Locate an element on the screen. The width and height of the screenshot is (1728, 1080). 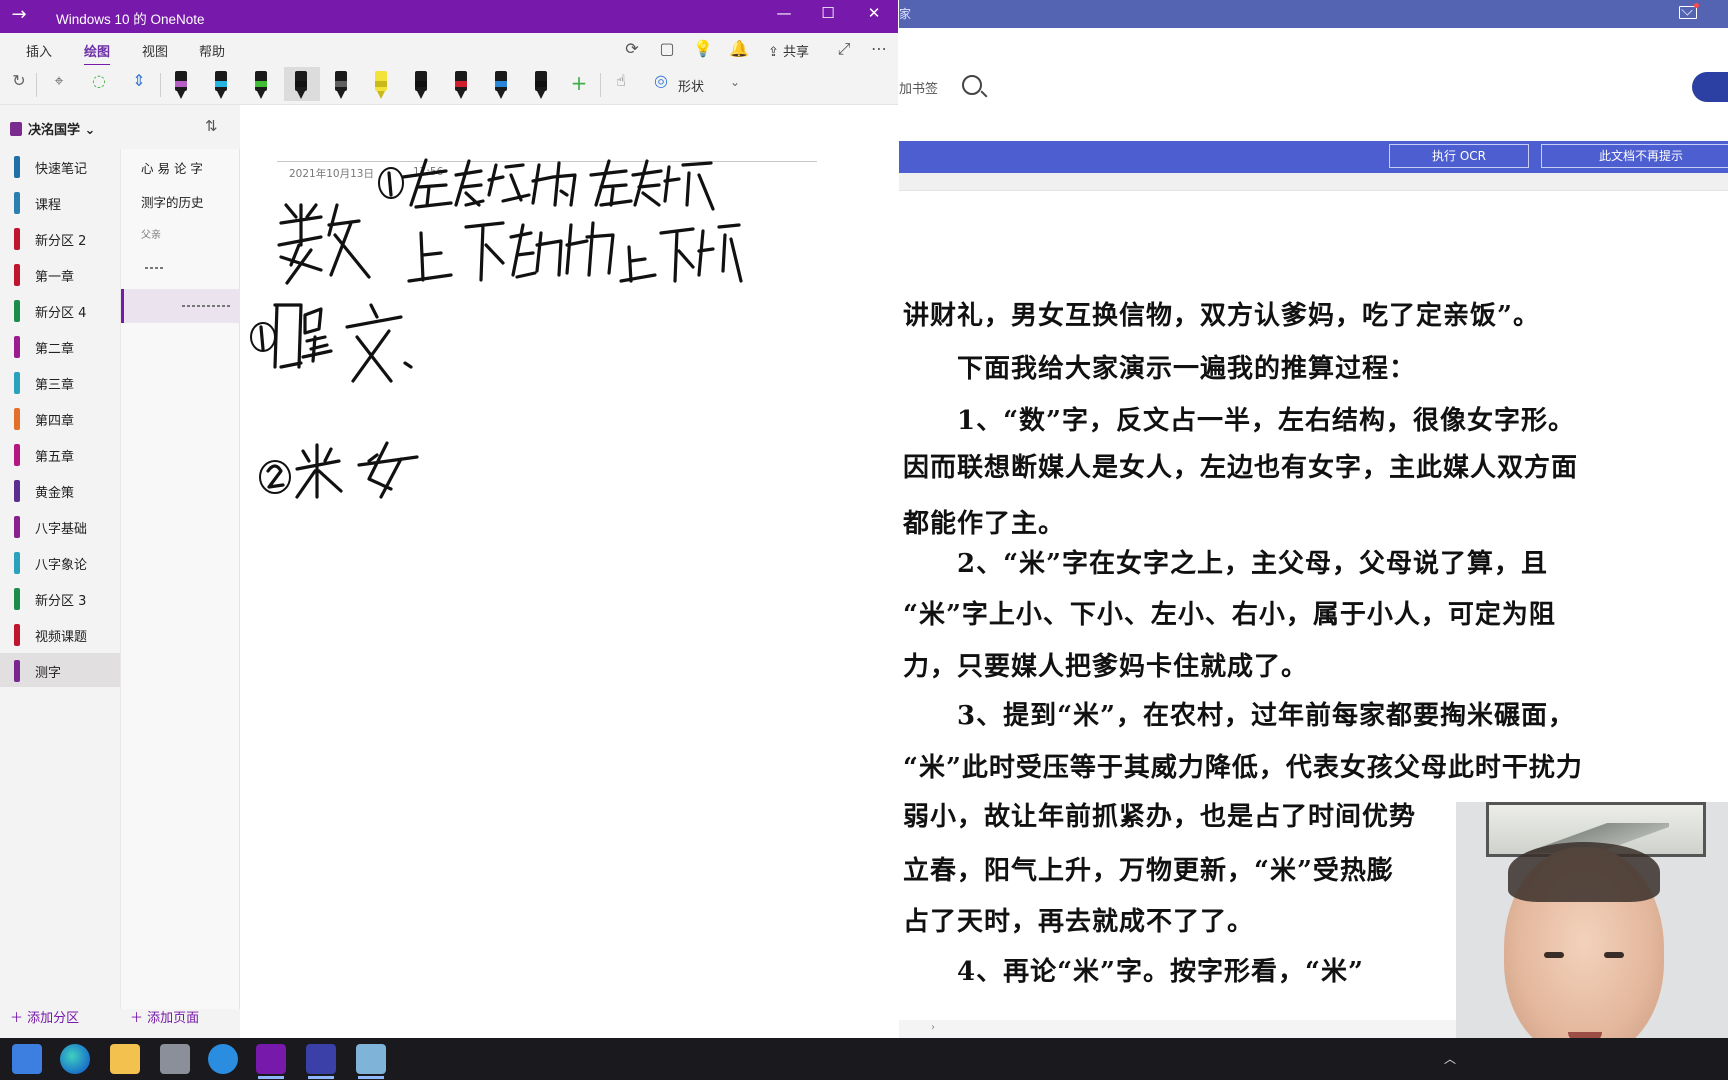
section-item: 第三章 is located at coordinates (60, 382).